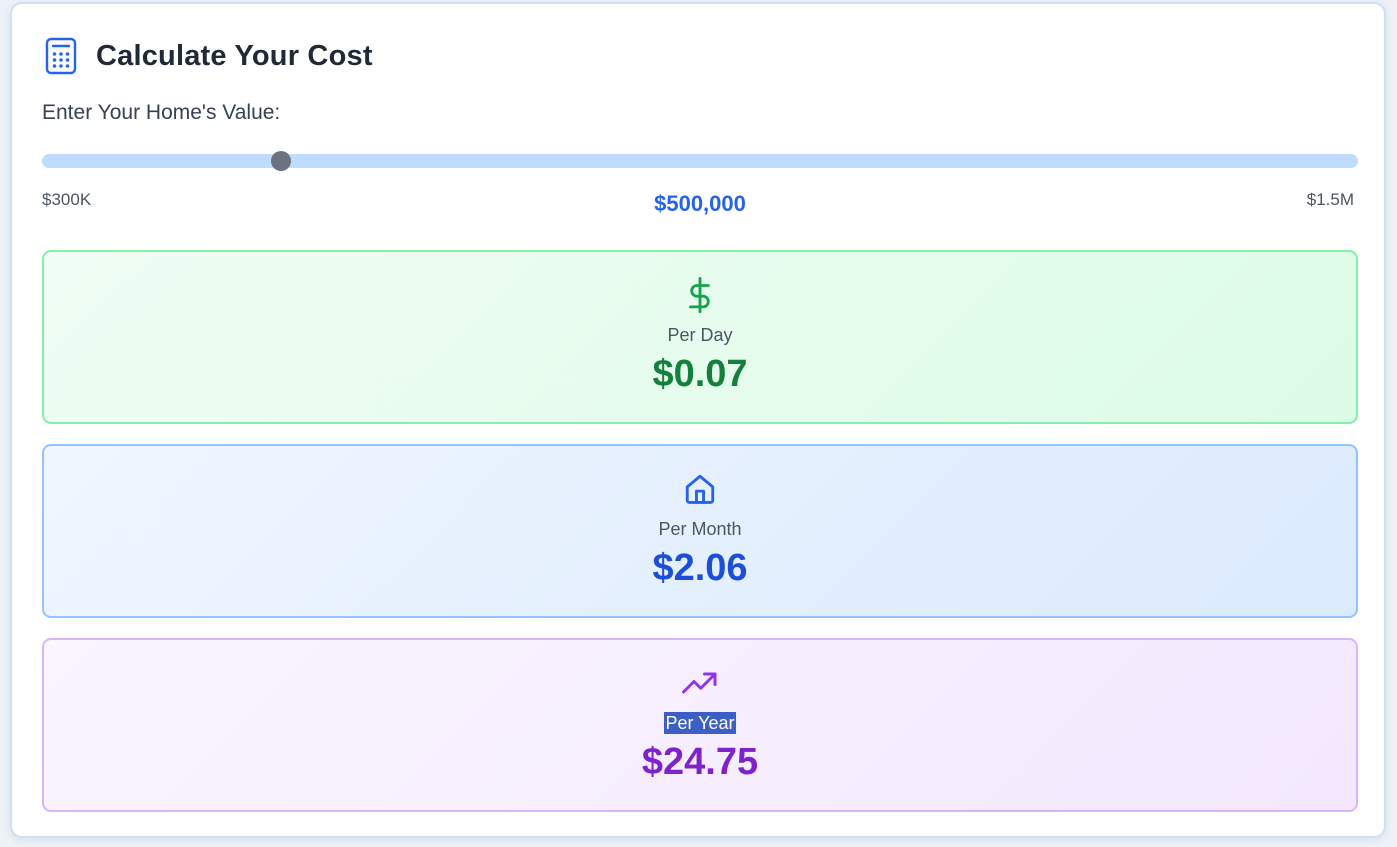 This screenshot has height=847, width=1397. What do you see at coordinates (281, 161) in the screenshot?
I see `slider-thumb` at bounding box center [281, 161].